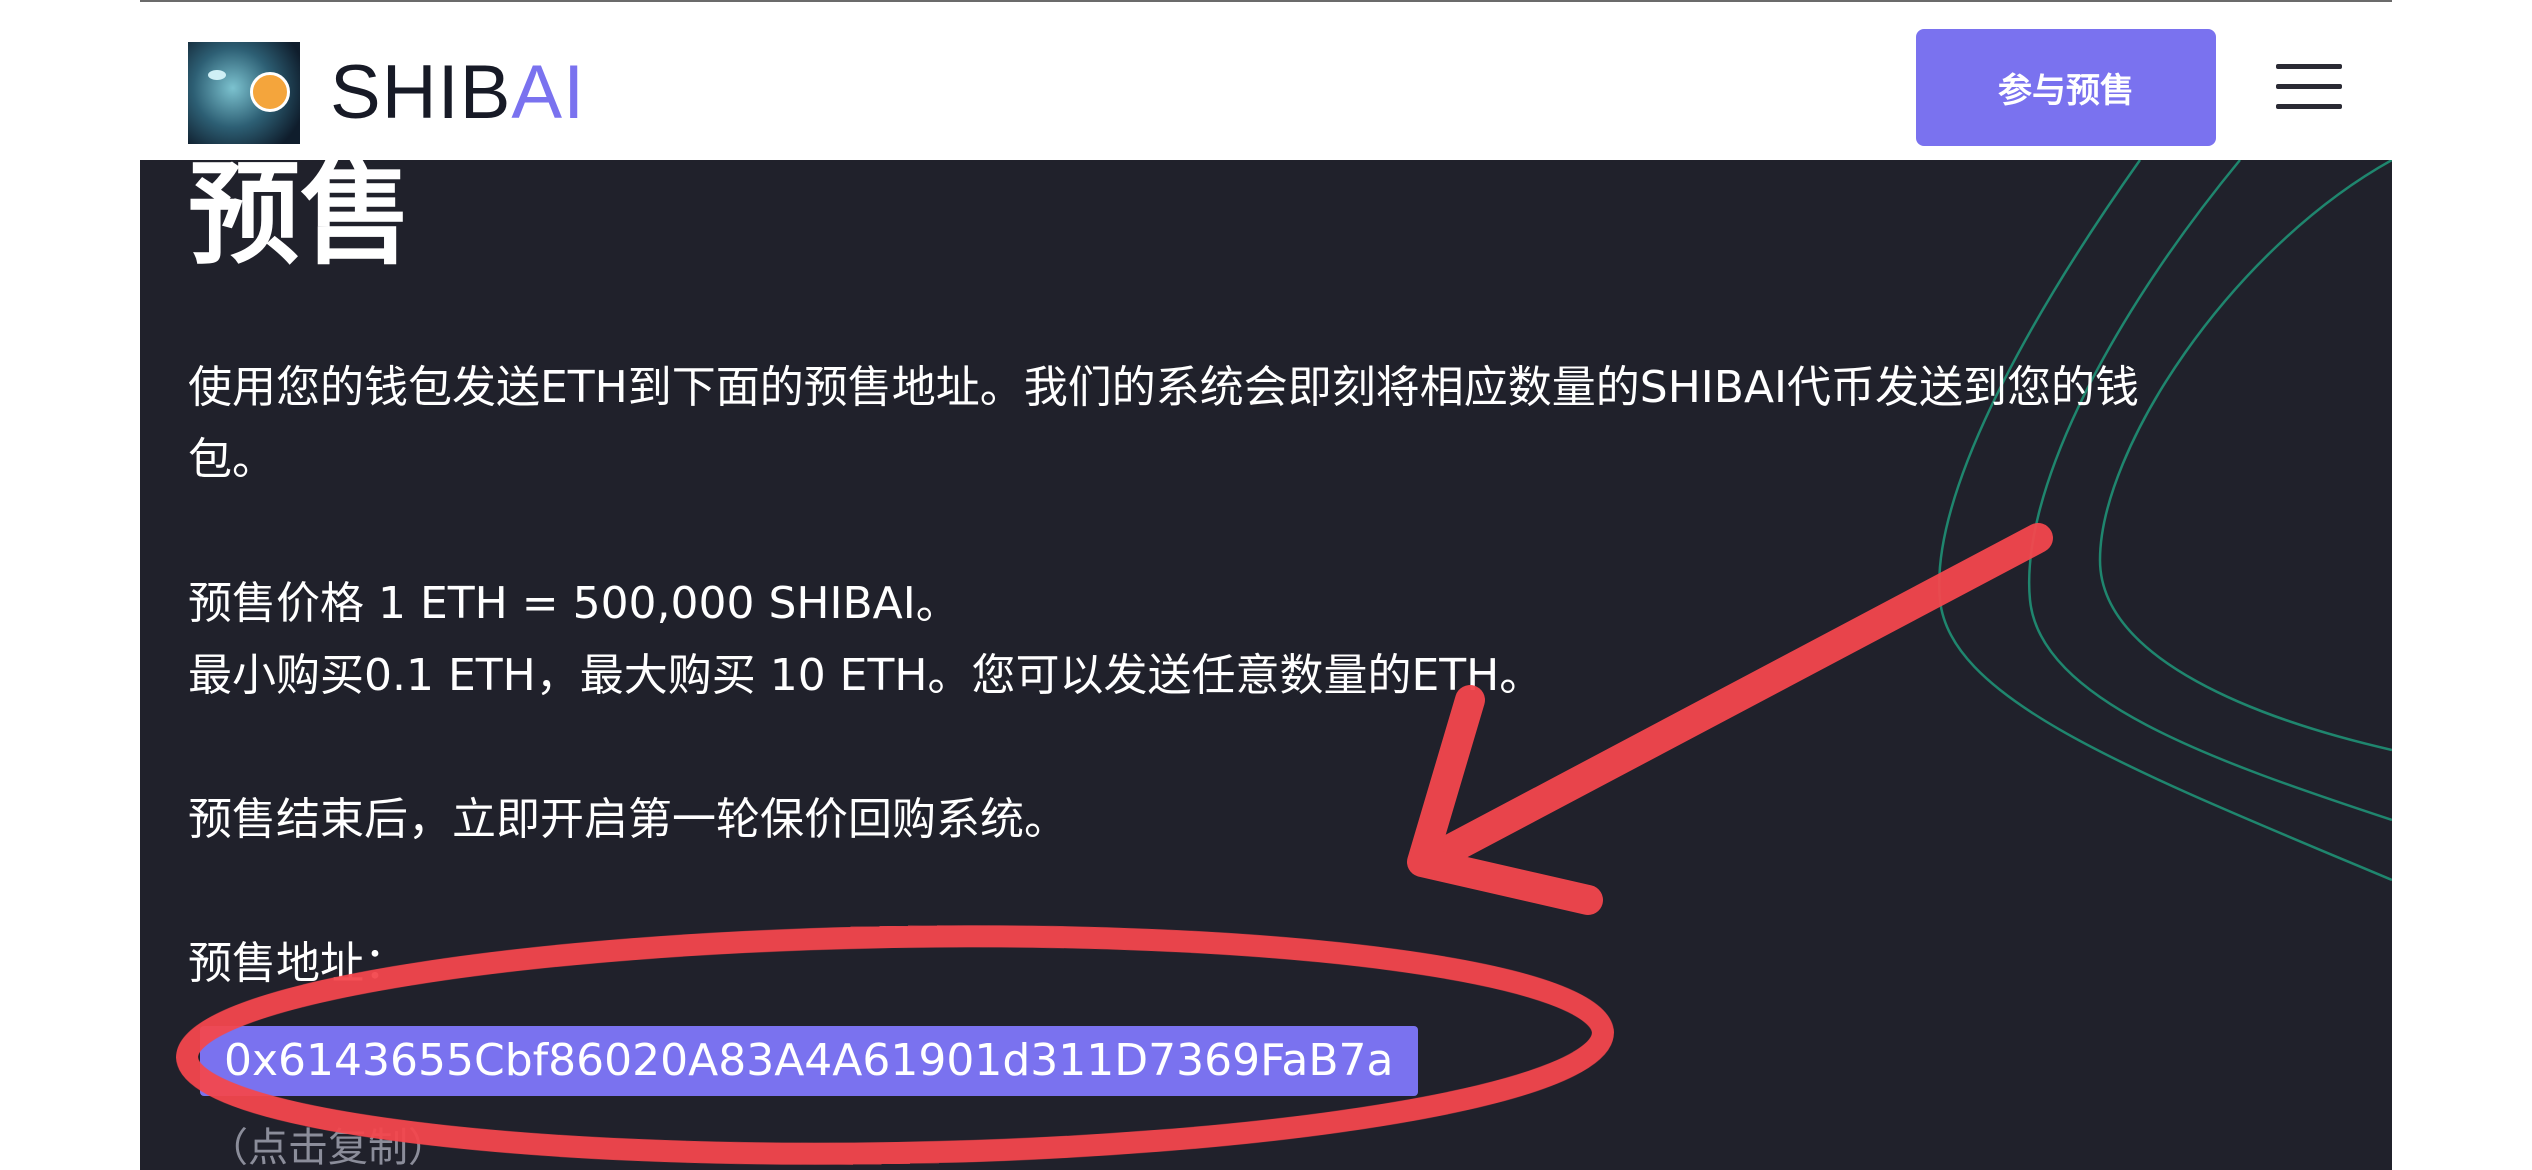 This screenshot has width=2532, height=1170. I want to click on site-header: SHIBAI 参与预售, so click(1266, 81).